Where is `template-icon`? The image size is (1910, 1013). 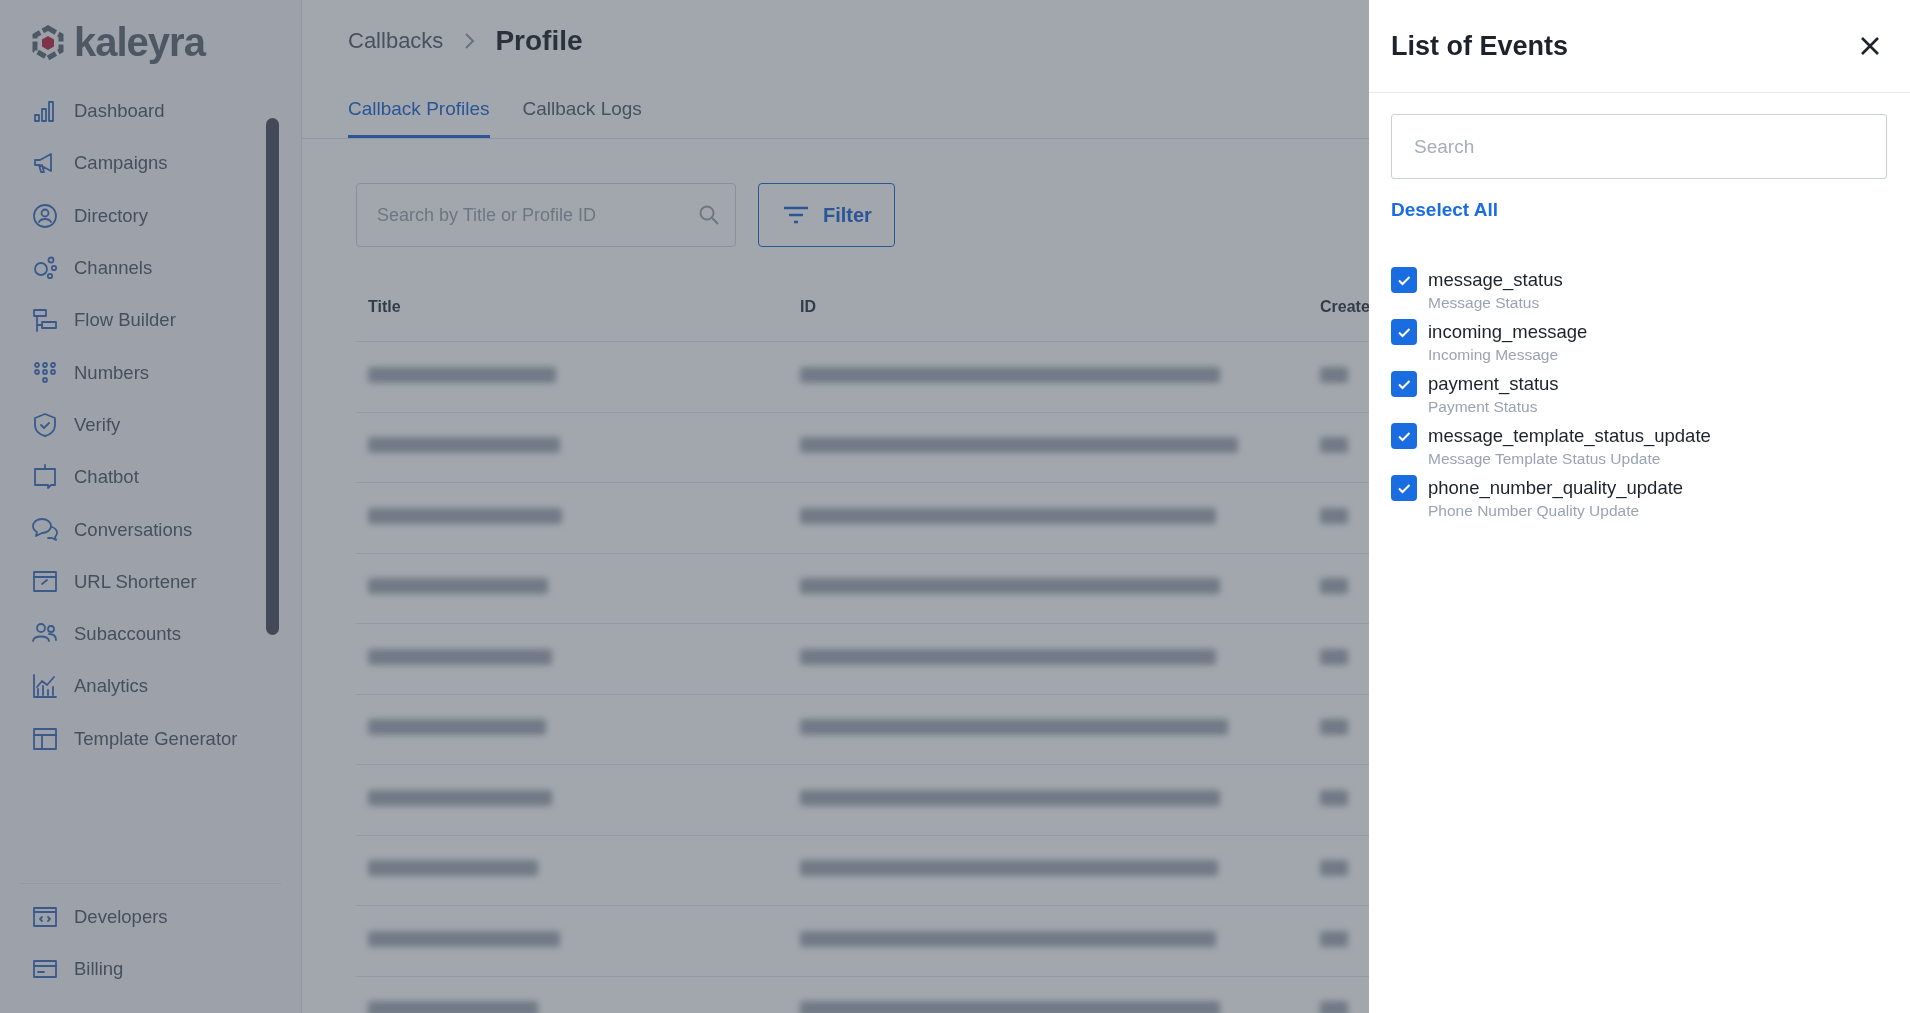 template-icon is located at coordinates (45, 738).